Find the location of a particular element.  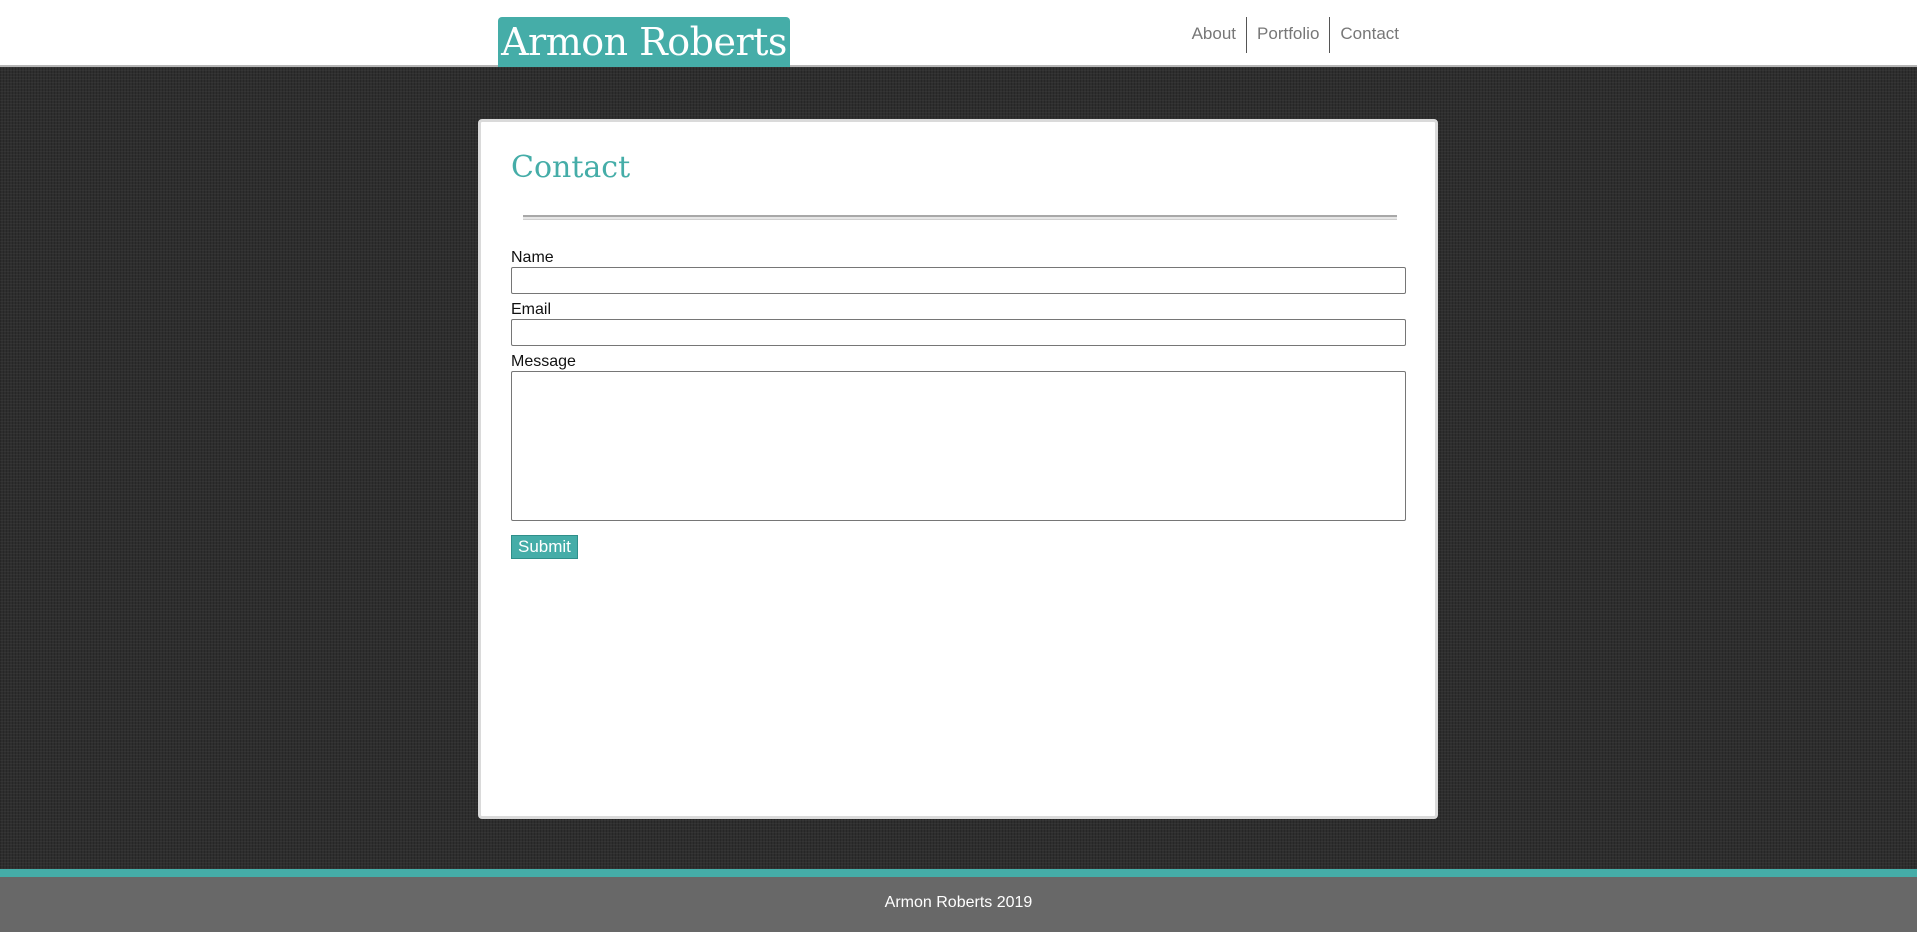

name-label: Name is located at coordinates (532, 257).